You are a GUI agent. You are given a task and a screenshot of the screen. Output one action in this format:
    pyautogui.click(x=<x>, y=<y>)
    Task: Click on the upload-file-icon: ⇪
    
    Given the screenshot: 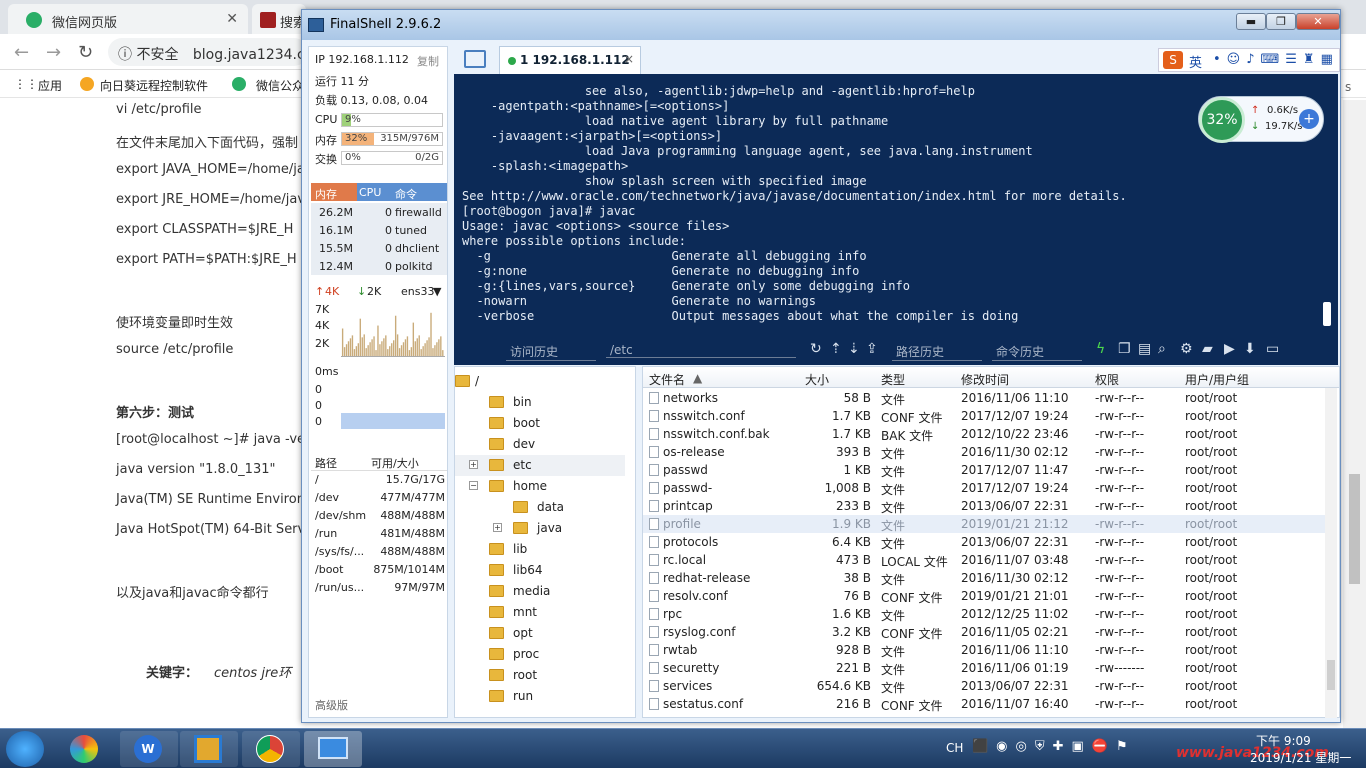 What is the action you would take?
    pyautogui.click(x=872, y=349)
    